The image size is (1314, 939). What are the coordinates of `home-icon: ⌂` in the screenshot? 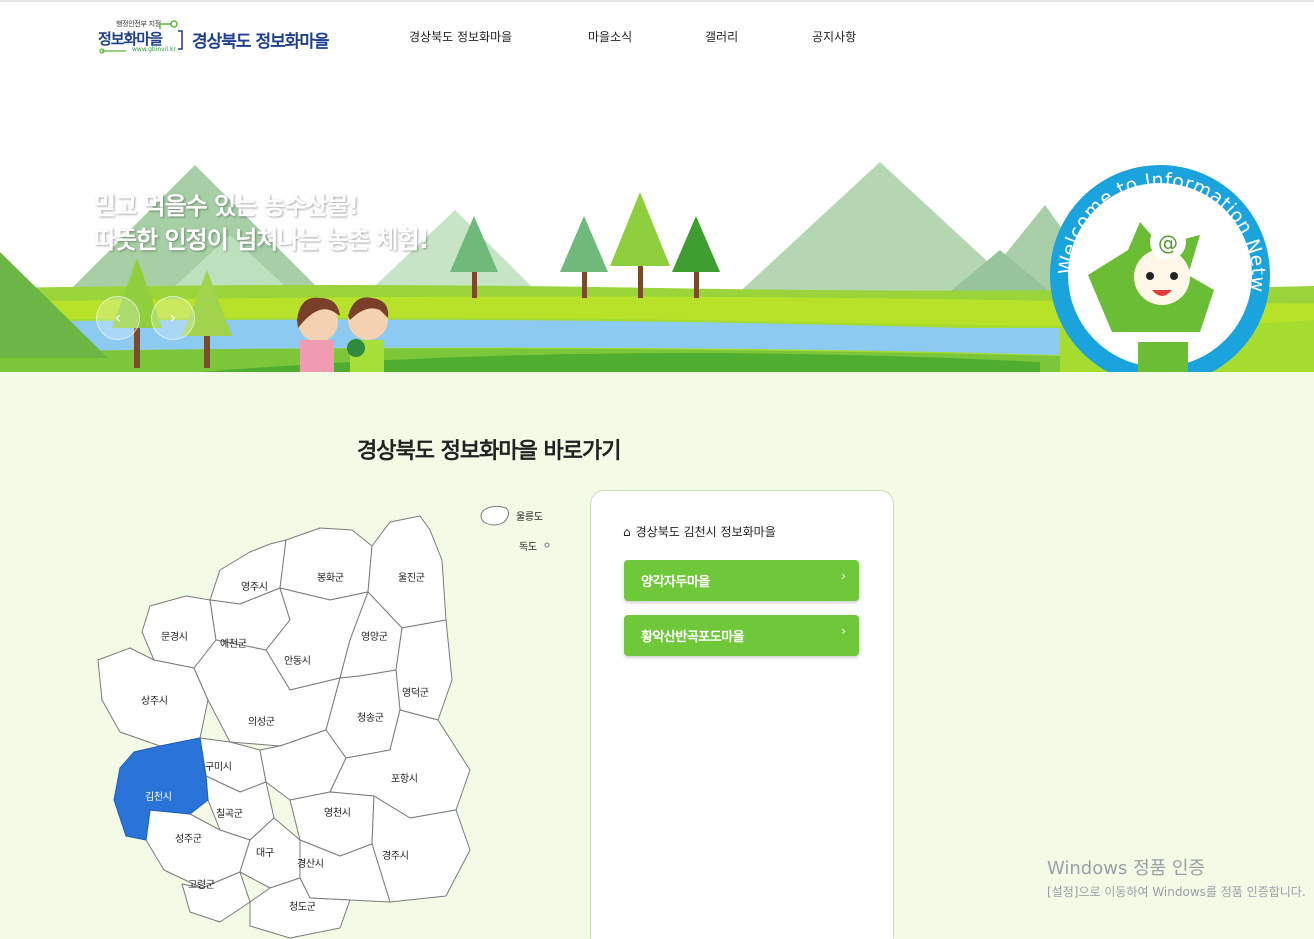 It's located at (627, 532).